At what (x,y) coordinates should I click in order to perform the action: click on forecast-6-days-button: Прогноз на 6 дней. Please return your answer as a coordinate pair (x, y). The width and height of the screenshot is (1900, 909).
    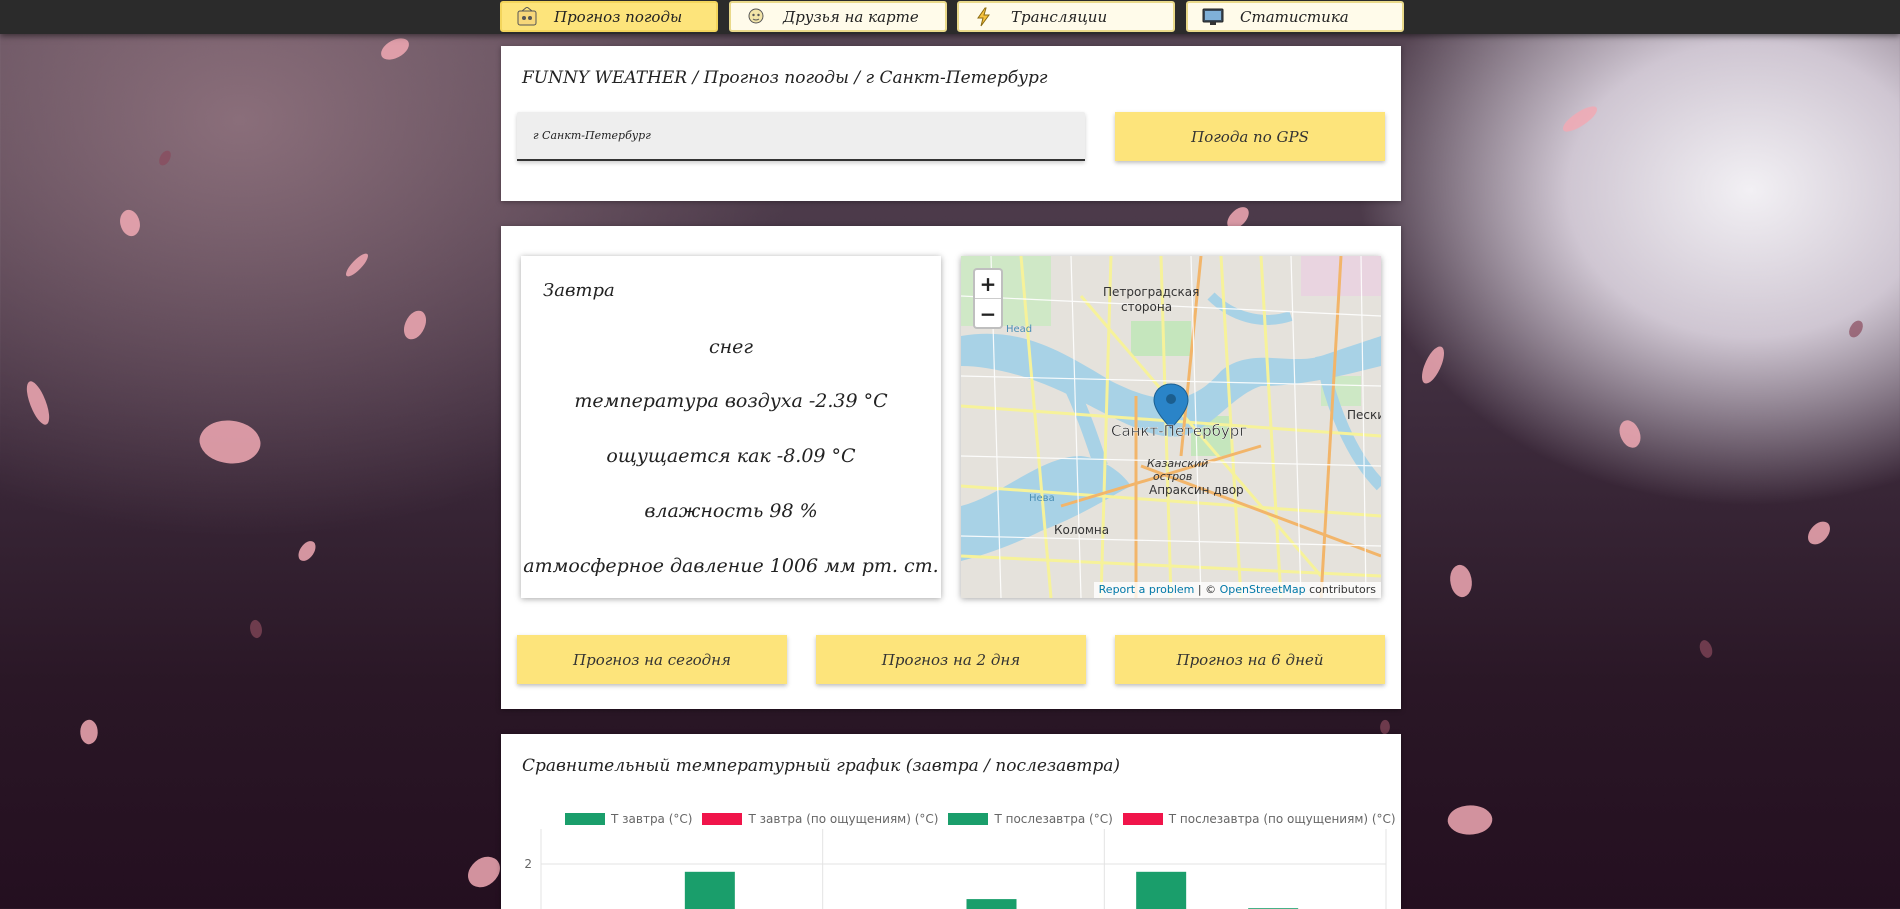
    Looking at the image, I should click on (1250, 659).